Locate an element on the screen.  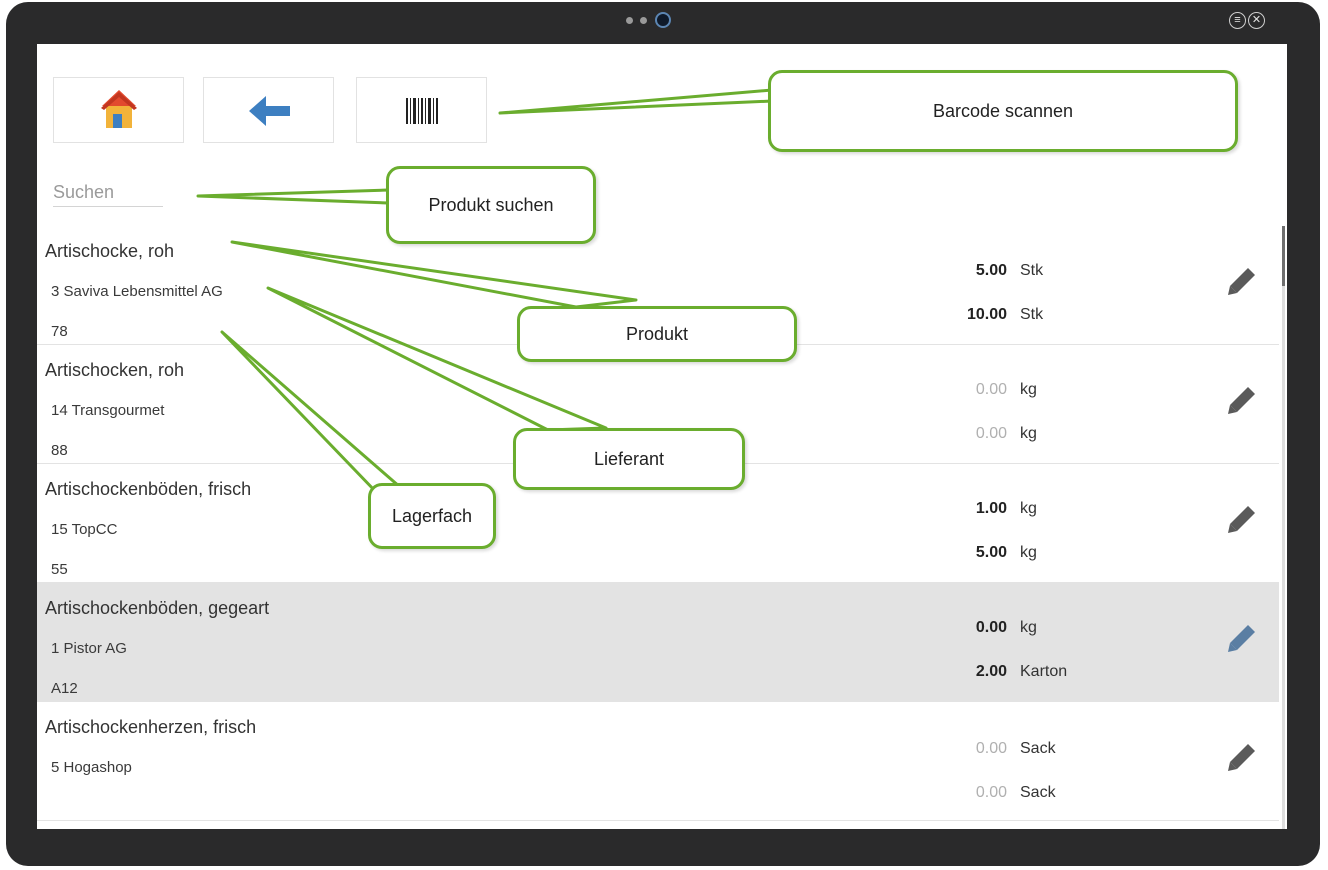
callout-supplier: Lieferant is located at coordinates (629, 459).